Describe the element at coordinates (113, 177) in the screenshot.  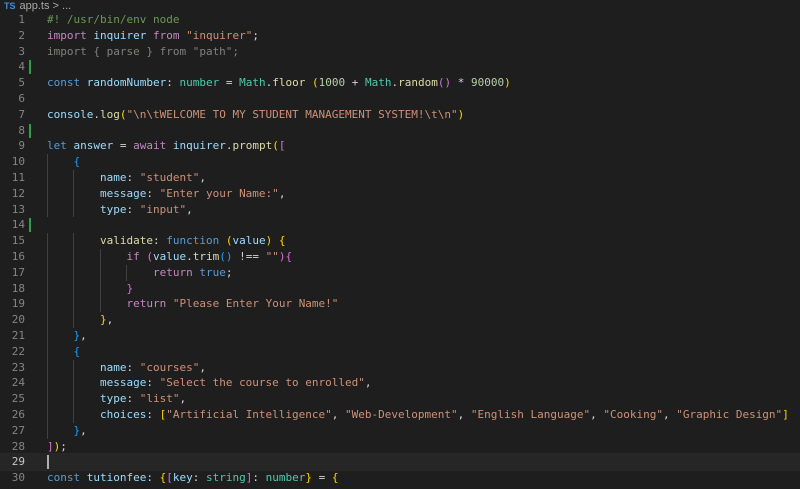
I see `code-token: name` at that location.